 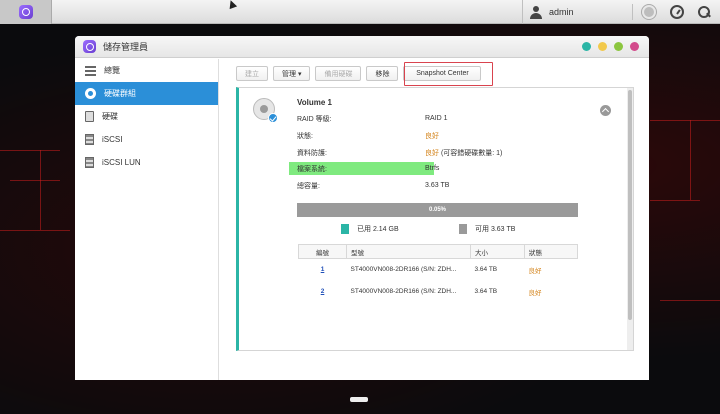 What do you see at coordinates (536, 12) in the screenshot?
I see `user-icon` at bounding box center [536, 12].